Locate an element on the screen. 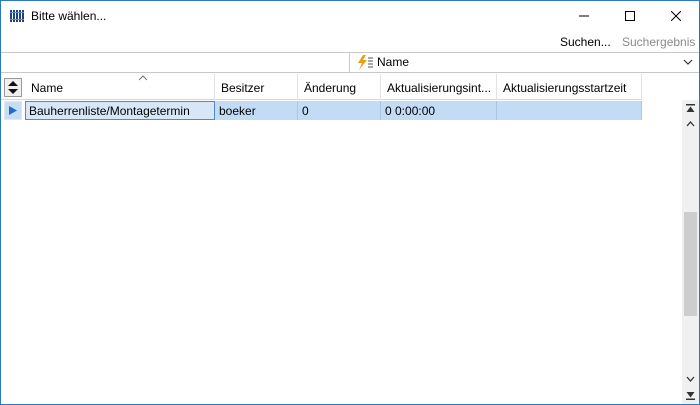 This screenshot has height=405, width=700. filter-row: Name is located at coordinates (350, 62).